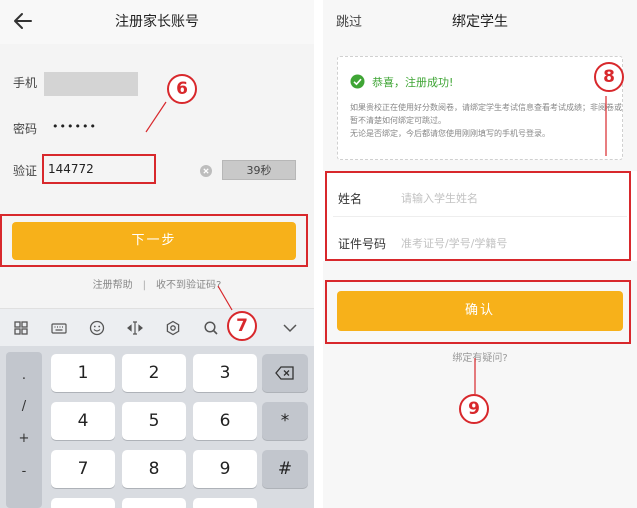 Image resolution: width=637 pixels, height=508 pixels. What do you see at coordinates (113, 285) in the screenshot?
I see `register-help-link: 注册帮助` at bounding box center [113, 285].